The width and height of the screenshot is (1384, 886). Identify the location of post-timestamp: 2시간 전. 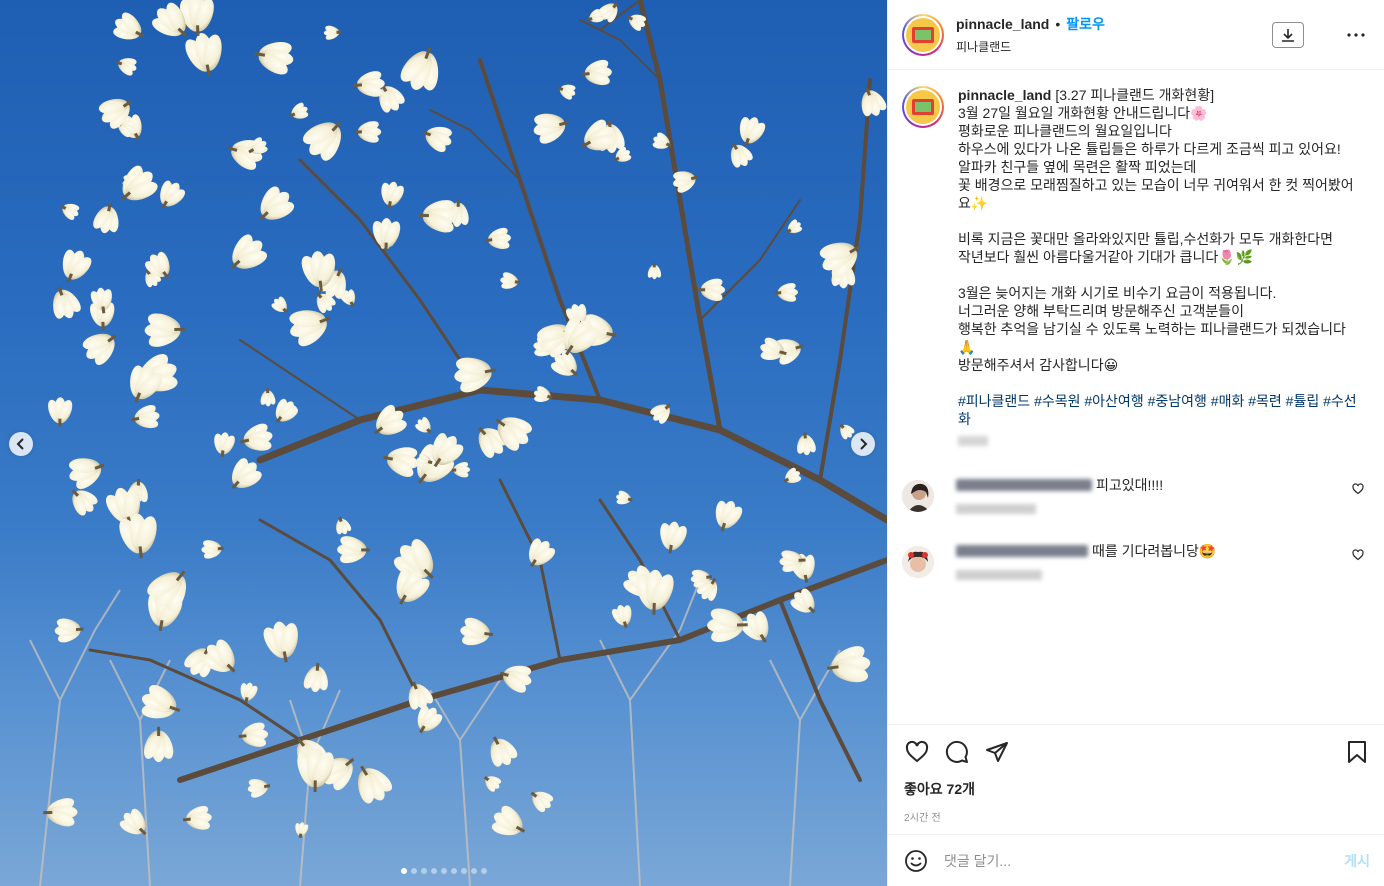
(1137, 816).